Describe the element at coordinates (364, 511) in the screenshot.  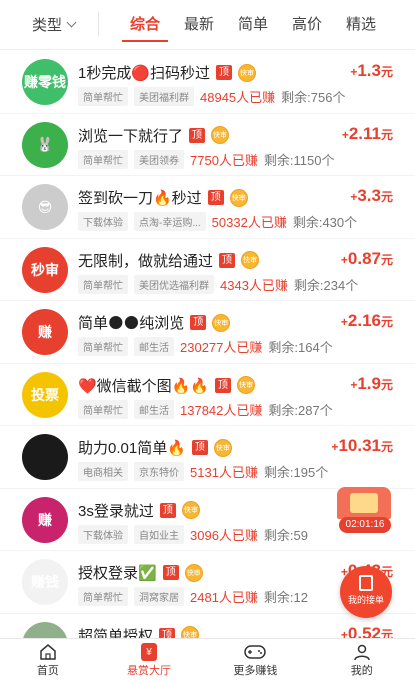
I see `red-packet-timer: 02:01:16` at that location.